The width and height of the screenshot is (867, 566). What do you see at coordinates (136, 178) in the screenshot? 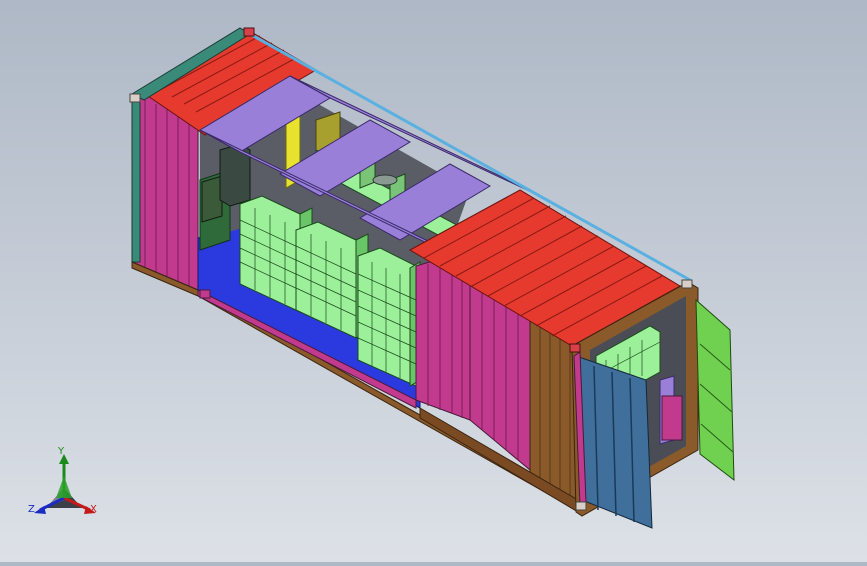
I see `left-corner-post` at bounding box center [136, 178].